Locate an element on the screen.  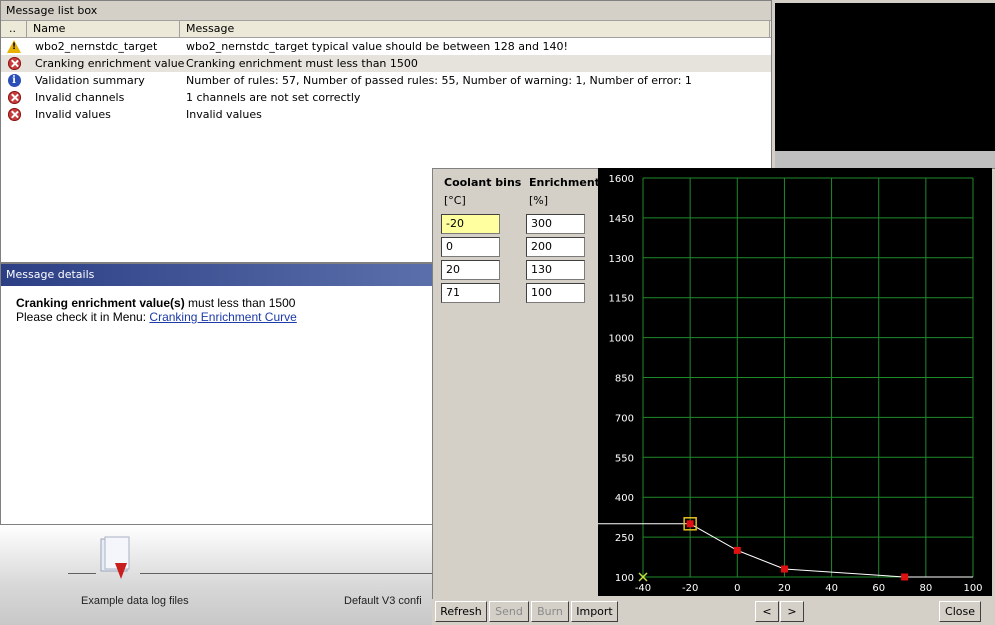
coolant-bin-field: -20 is located at coordinates (470, 224).